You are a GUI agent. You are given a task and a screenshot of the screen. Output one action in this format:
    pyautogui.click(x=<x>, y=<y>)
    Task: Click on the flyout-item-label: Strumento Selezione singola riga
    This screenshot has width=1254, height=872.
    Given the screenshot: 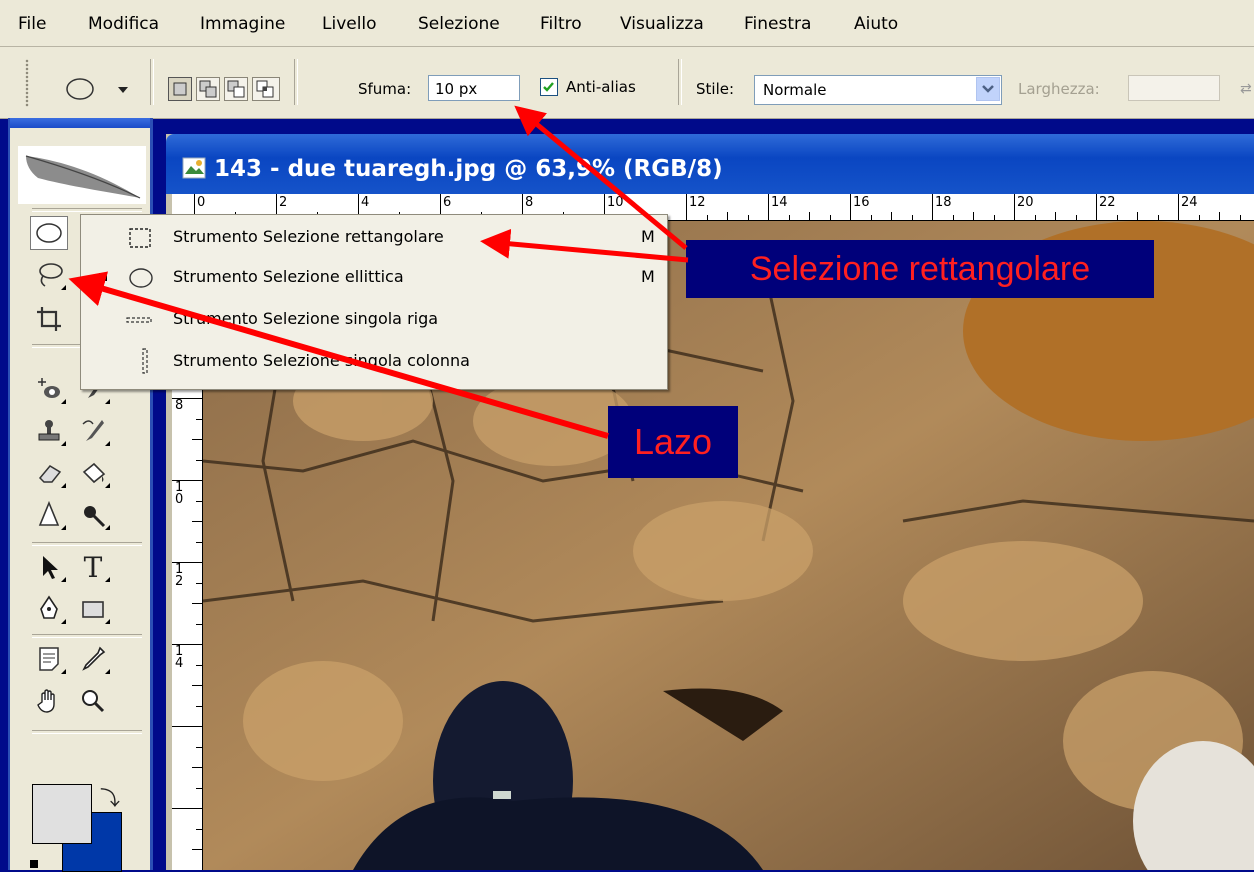 What is the action you would take?
    pyautogui.click(x=306, y=318)
    